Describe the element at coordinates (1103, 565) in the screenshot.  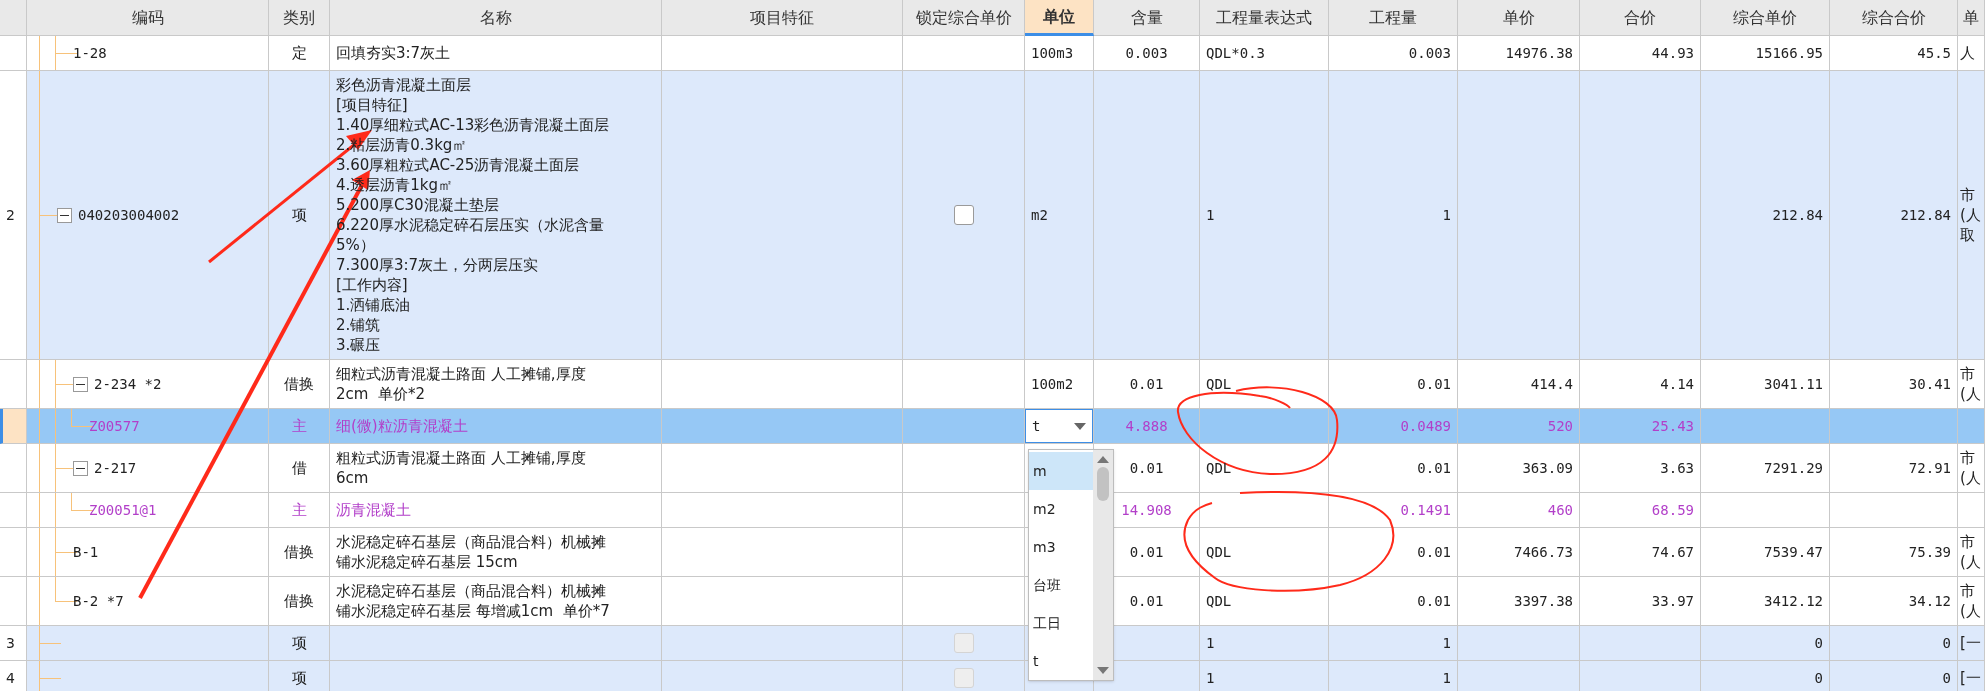
I see `scrollbar` at that location.